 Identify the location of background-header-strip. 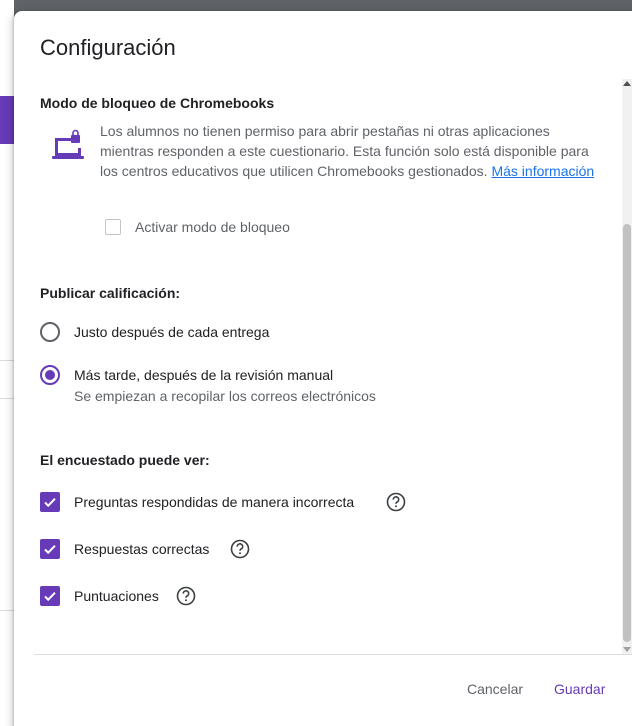
(7, 120).